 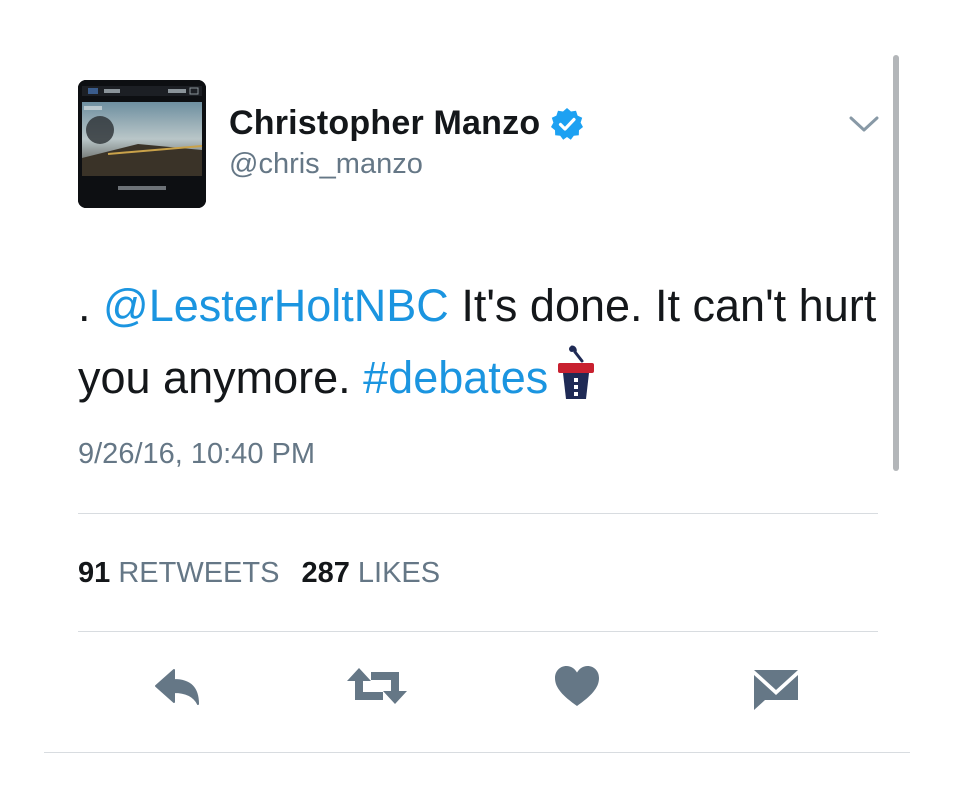 What do you see at coordinates (567, 123) in the screenshot?
I see `verified-badge-icon` at bounding box center [567, 123].